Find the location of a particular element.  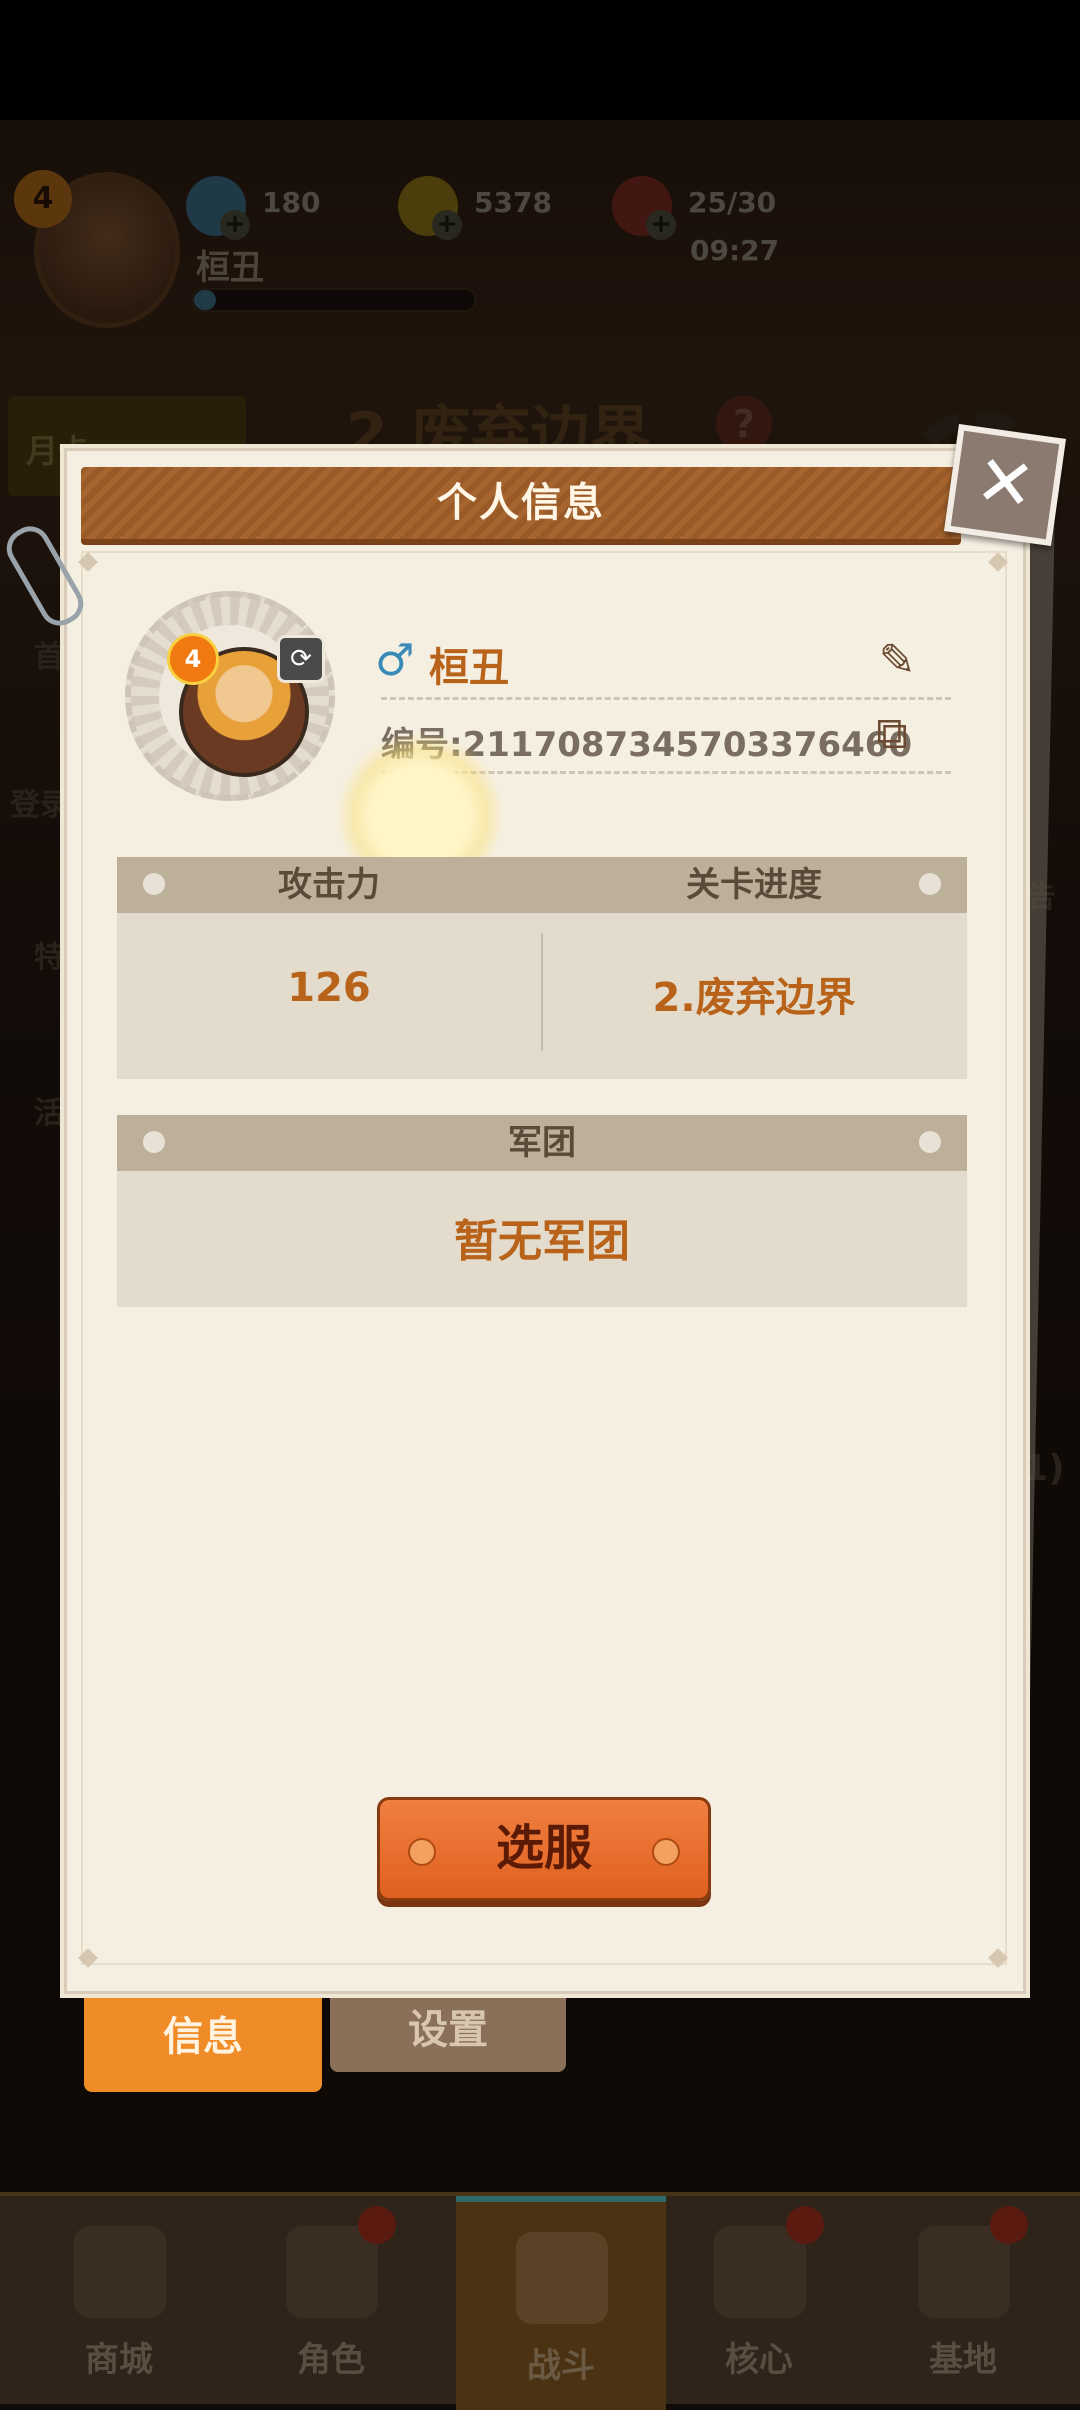

nav-label: 核心 is located at coordinates (759, 2360).